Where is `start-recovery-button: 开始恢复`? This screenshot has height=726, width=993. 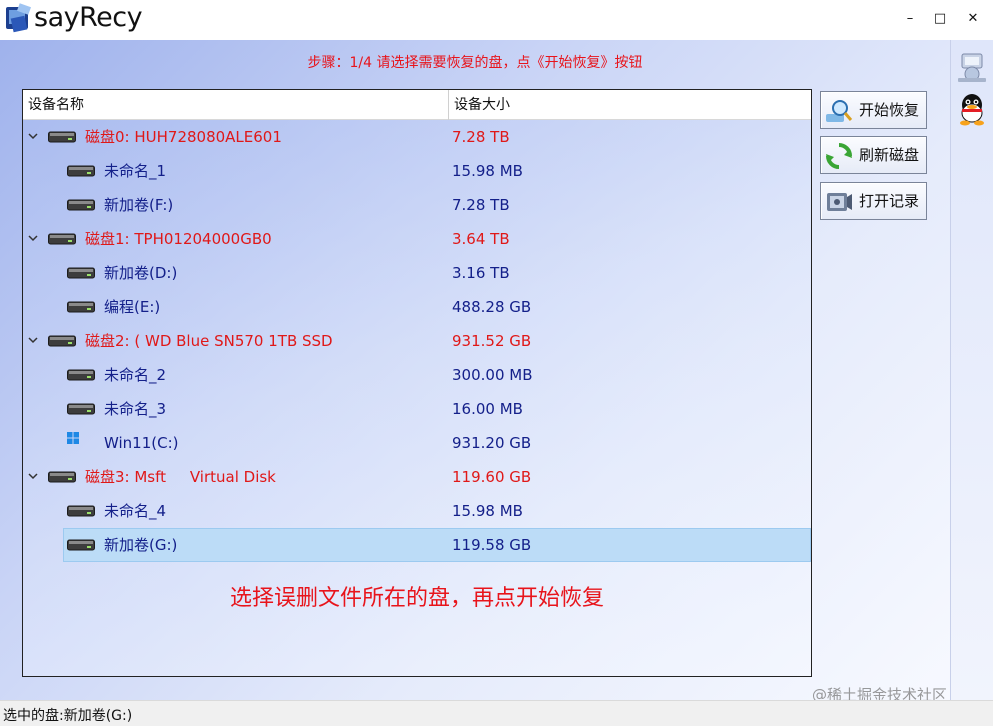
start-recovery-button: 开始恢复 is located at coordinates (873, 110).